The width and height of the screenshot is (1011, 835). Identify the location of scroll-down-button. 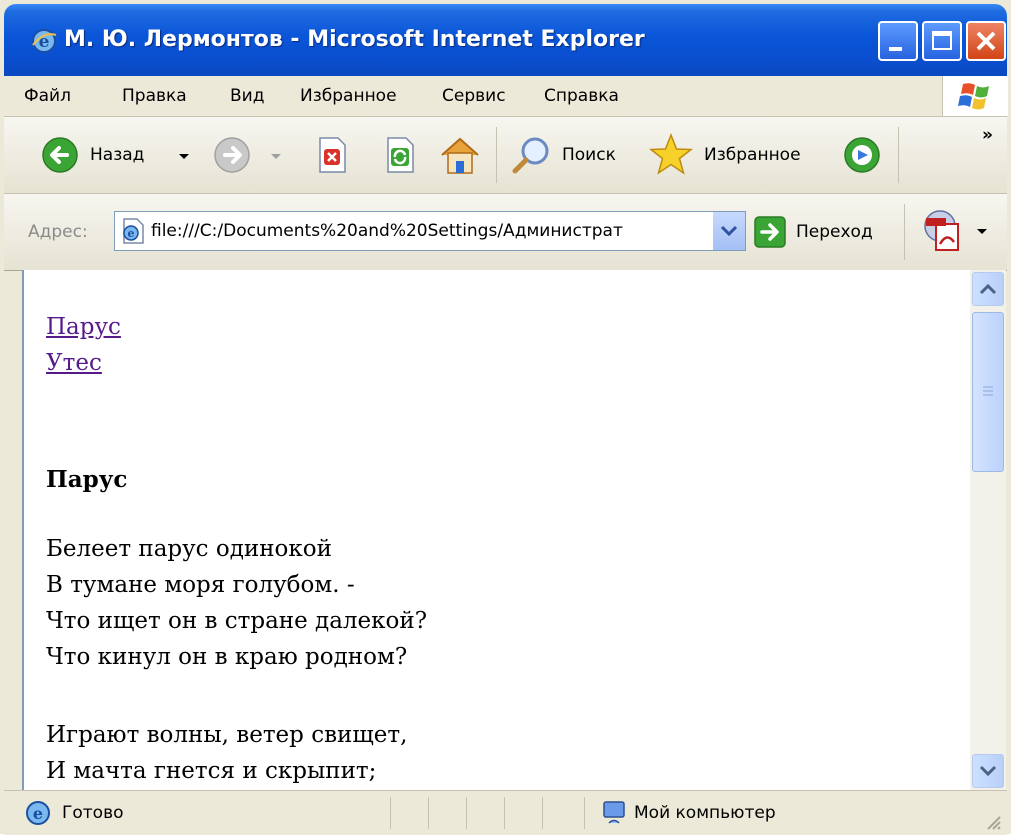
(988, 771).